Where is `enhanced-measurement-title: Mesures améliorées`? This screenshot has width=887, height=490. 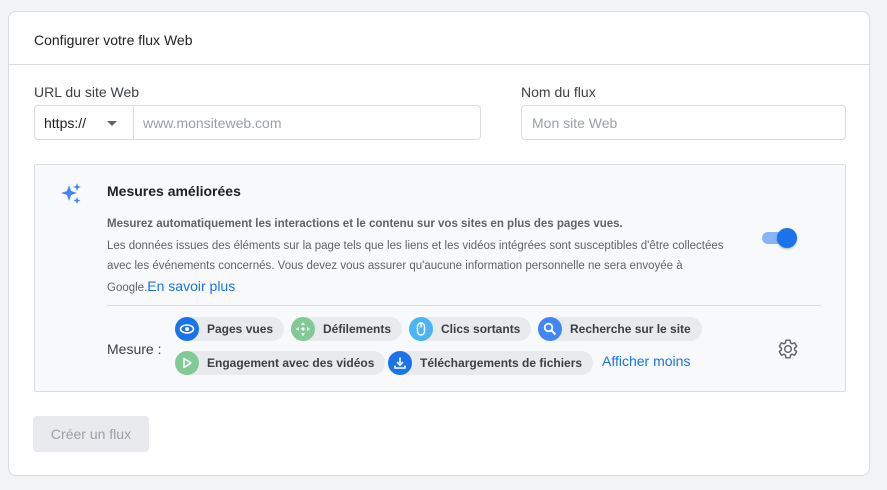 enhanced-measurement-title: Mesures améliorées is located at coordinates (174, 191).